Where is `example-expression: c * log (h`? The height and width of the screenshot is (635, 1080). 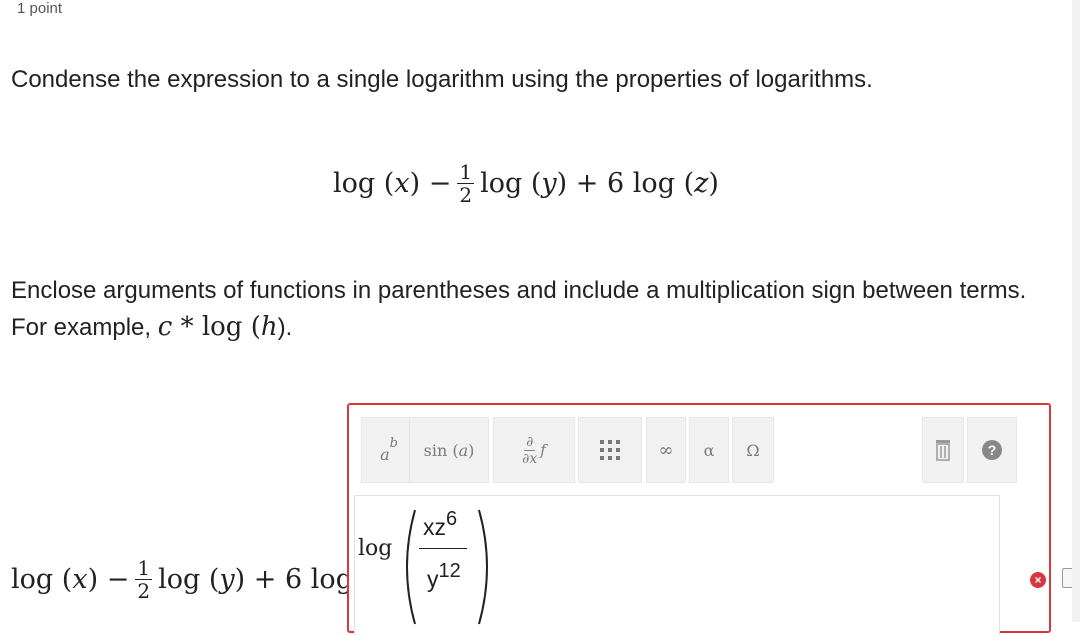
example-expression: c * log (h is located at coordinates (218, 327).